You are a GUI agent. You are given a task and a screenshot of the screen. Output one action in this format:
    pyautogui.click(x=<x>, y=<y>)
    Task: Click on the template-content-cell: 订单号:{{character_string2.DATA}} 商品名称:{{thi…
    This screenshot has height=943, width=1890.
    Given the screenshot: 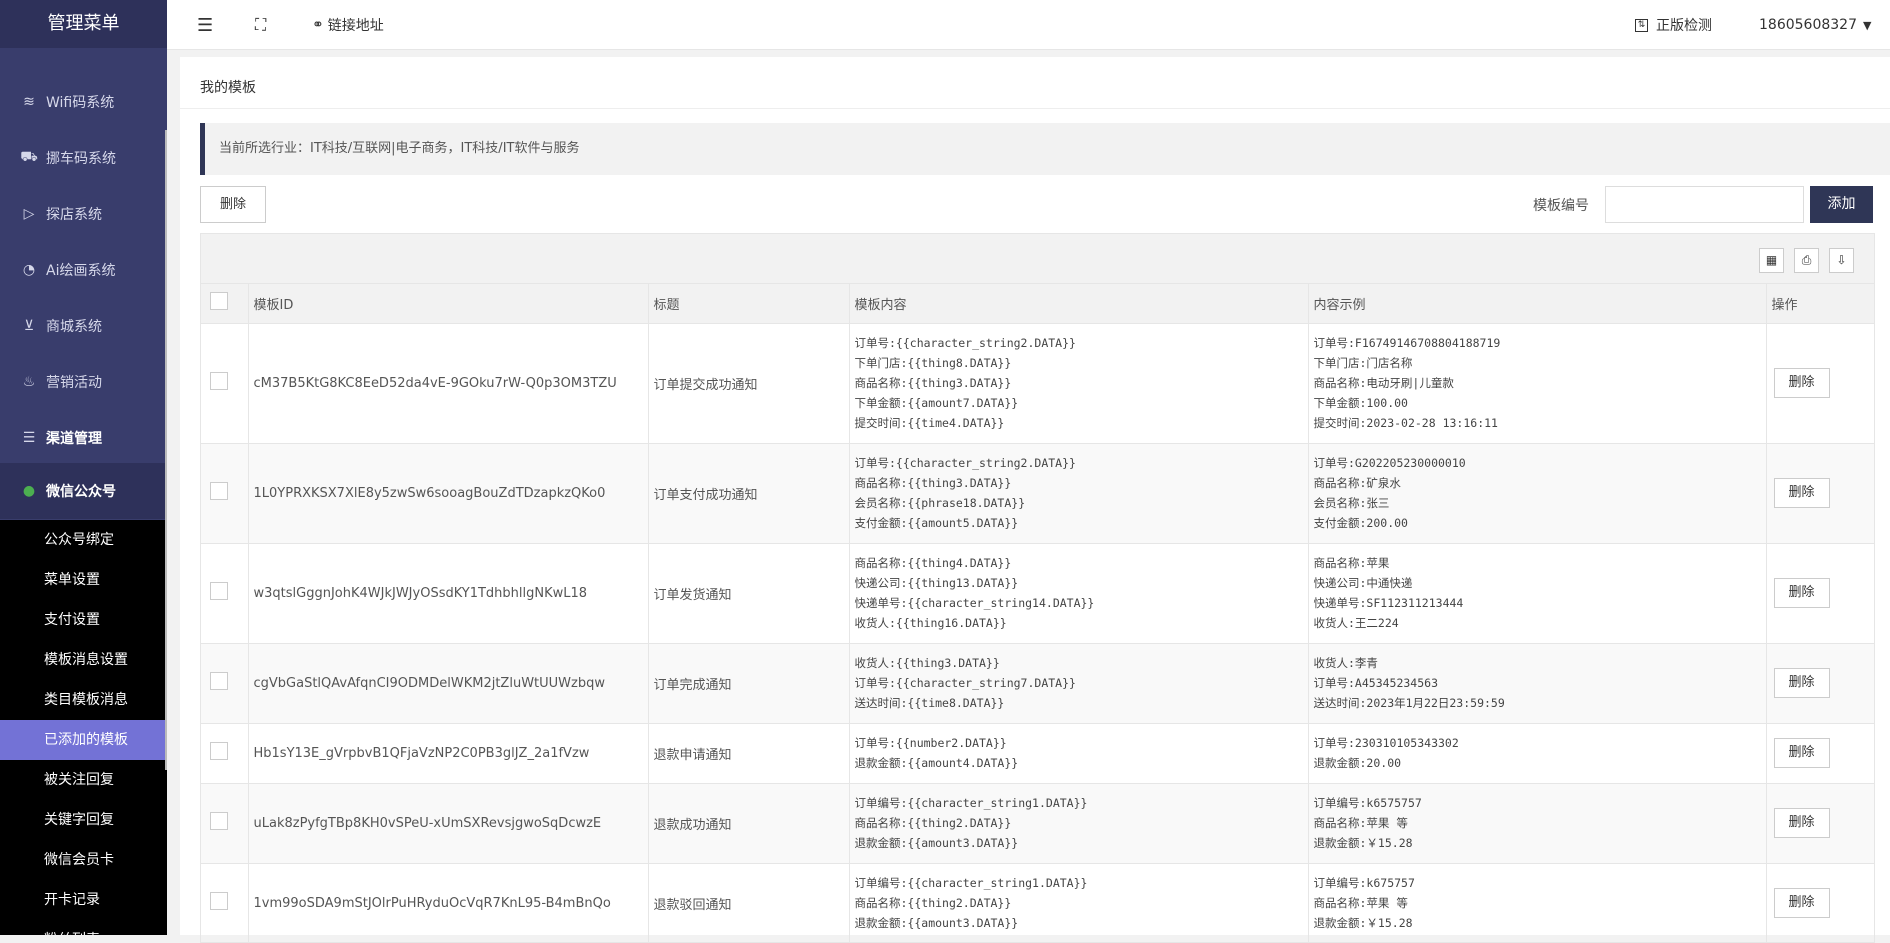 What is the action you would take?
    pyautogui.click(x=1079, y=493)
    